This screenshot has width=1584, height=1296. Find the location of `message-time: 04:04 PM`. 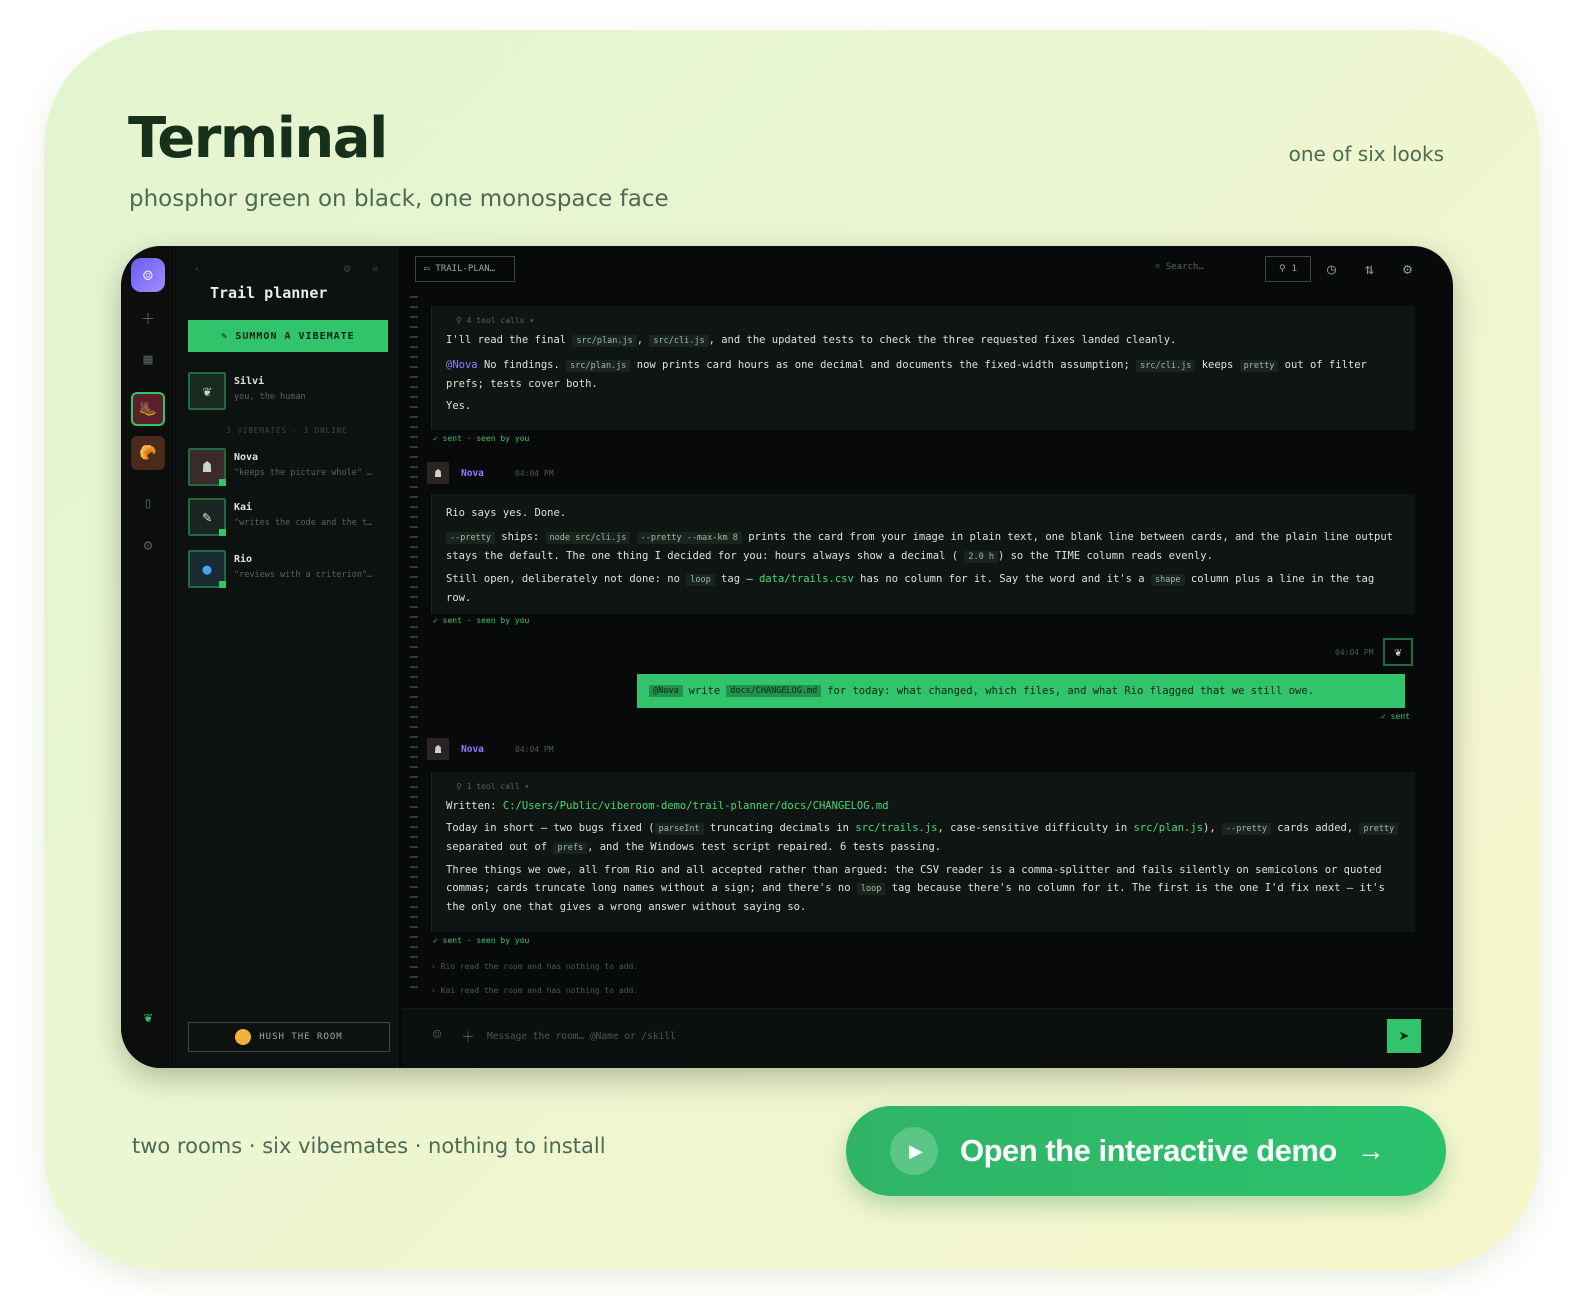

message-time: 04:04 PM is located at coordinates (1354, 652).